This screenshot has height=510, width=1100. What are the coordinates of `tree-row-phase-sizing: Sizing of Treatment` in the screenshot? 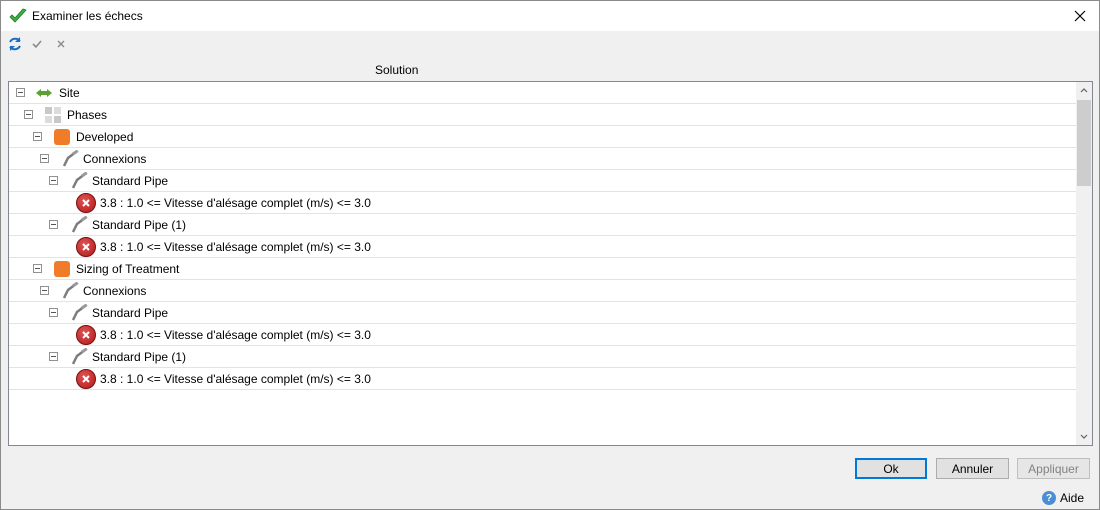 It's located at (543, 269).